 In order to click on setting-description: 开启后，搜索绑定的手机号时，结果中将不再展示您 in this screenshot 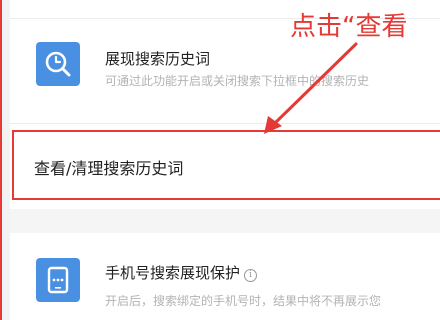, I will do `click(243, 301)`.